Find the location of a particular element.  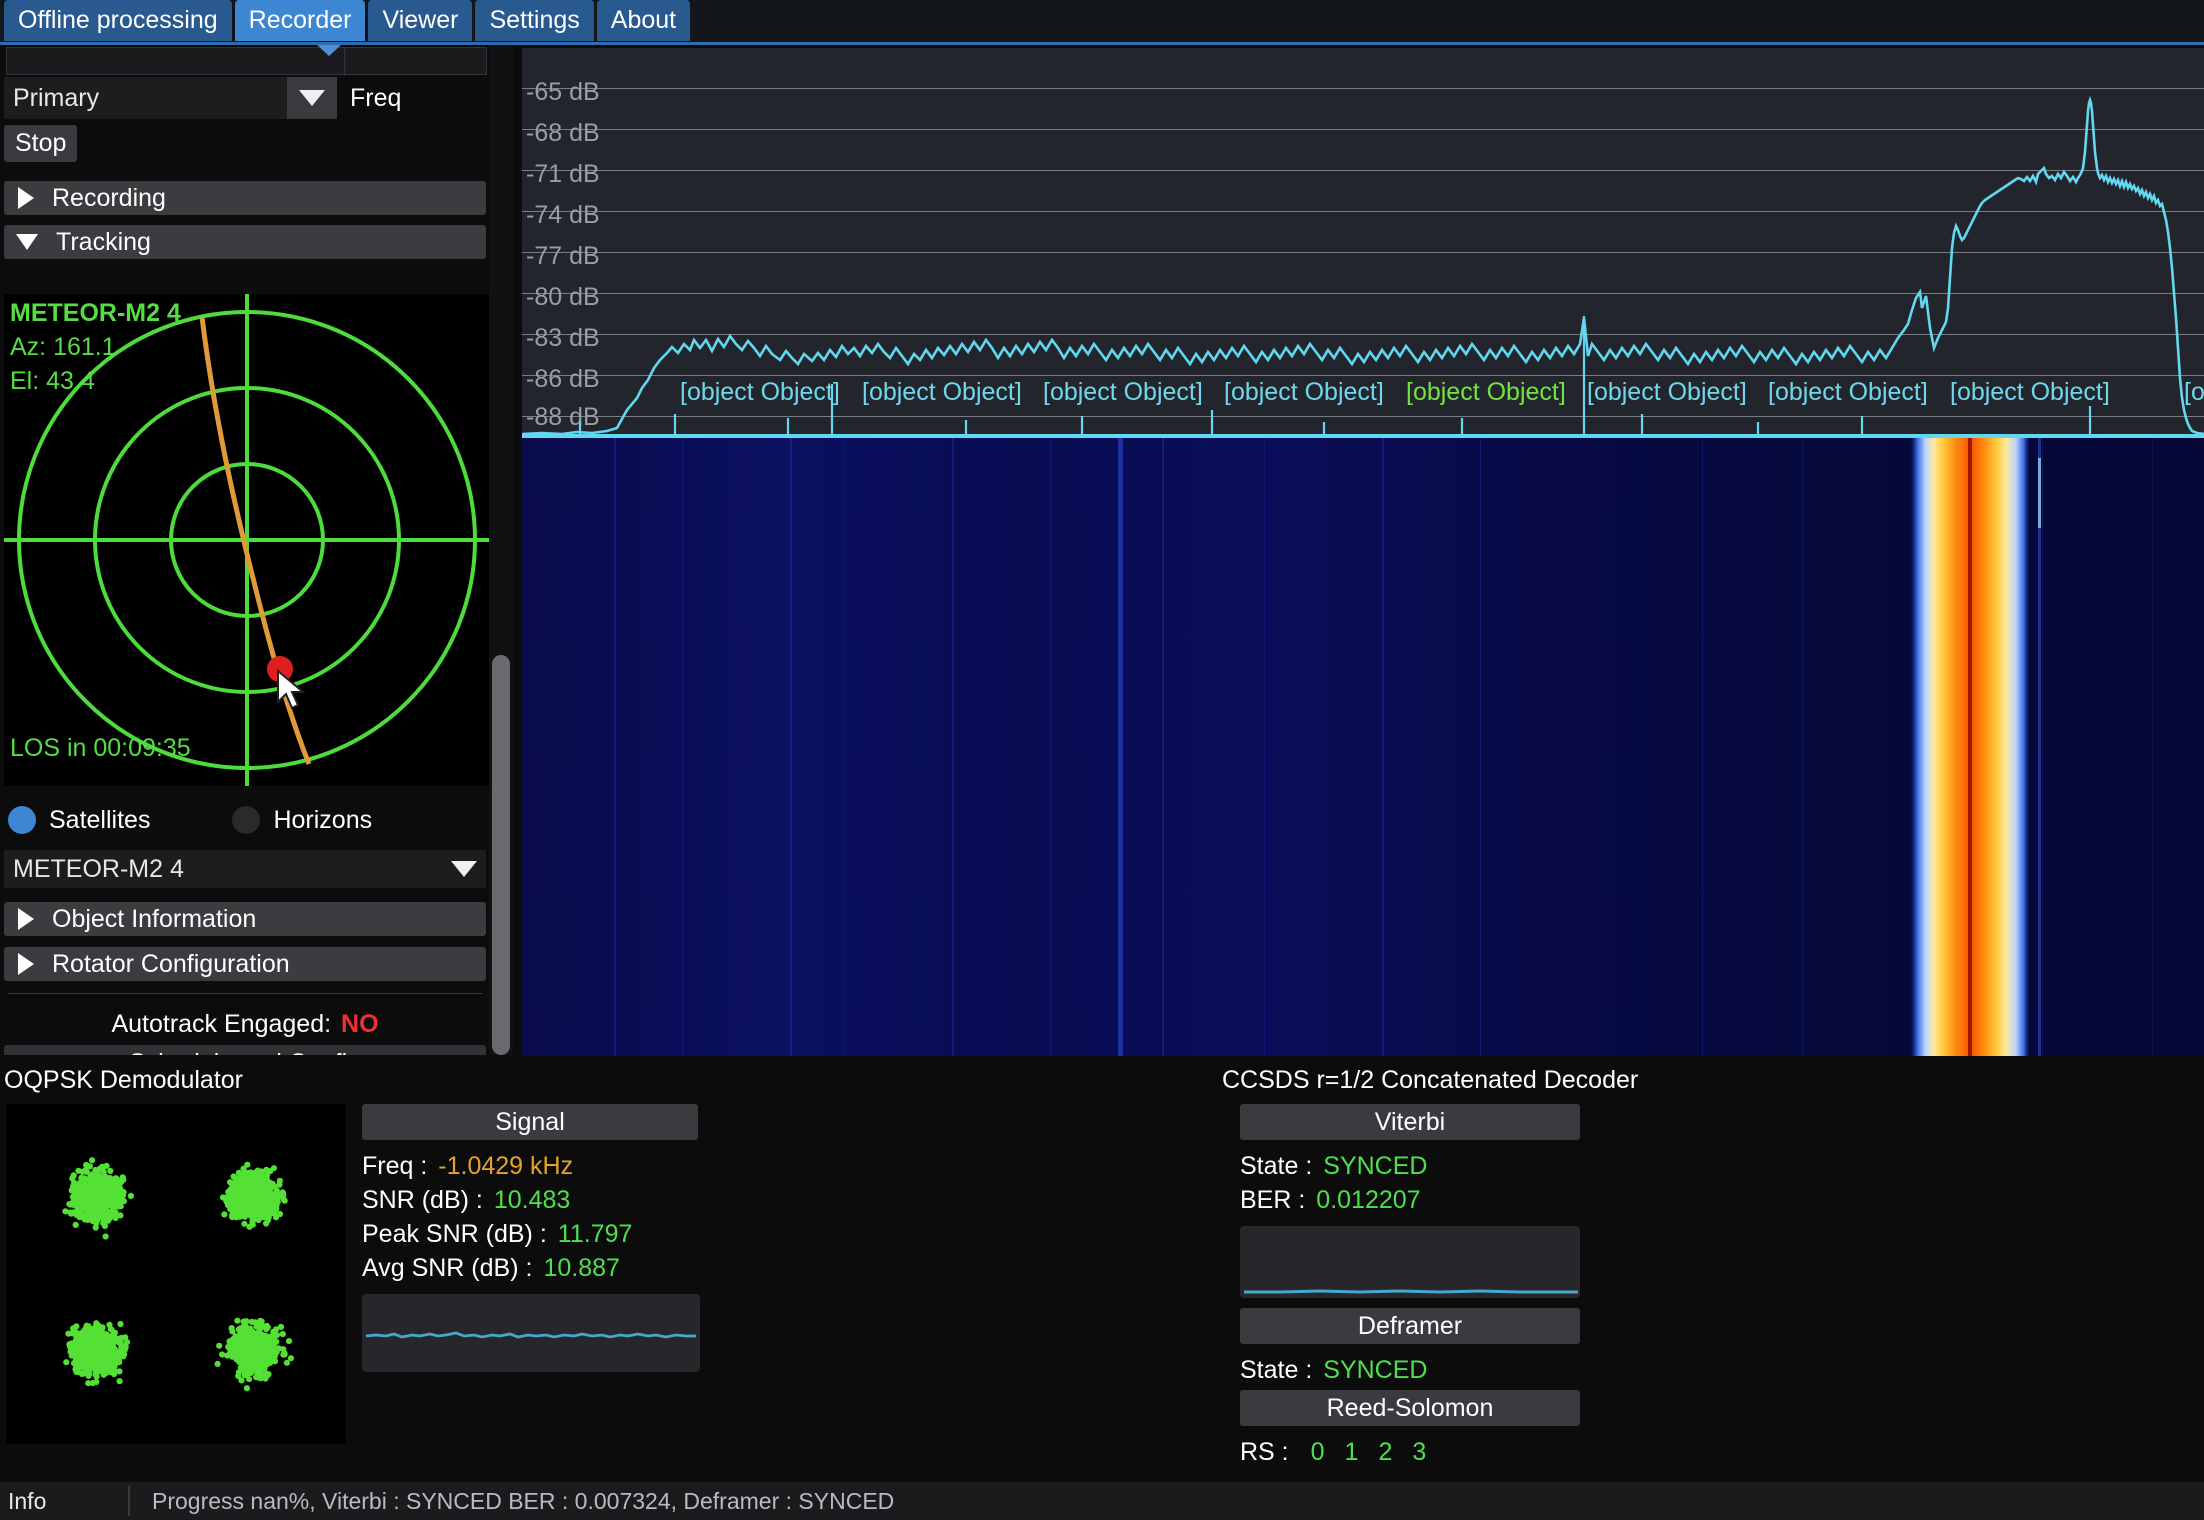

section-rotator-configuration-label: Rotator Configuration is located at coordinates (171, 963).